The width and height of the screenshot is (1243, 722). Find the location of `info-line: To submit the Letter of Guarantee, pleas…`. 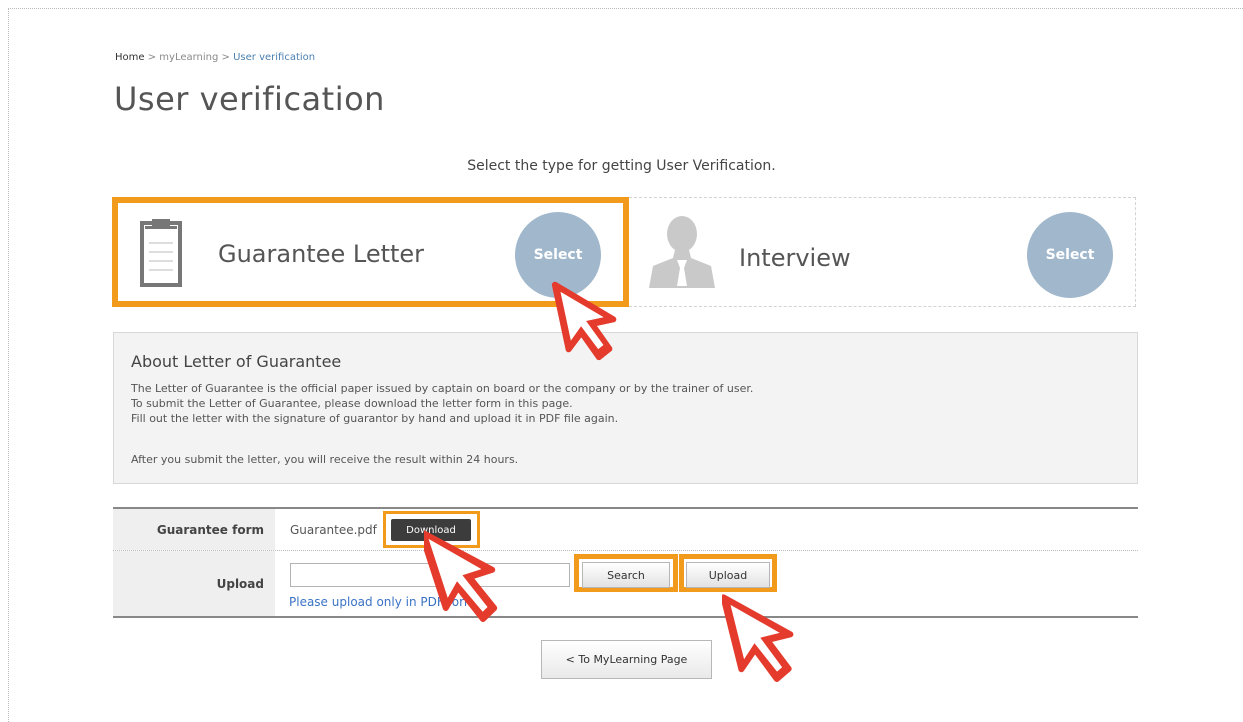

info-line: To submit the Letter of Guarantee, pleas… is located at coordinates (352, 403).